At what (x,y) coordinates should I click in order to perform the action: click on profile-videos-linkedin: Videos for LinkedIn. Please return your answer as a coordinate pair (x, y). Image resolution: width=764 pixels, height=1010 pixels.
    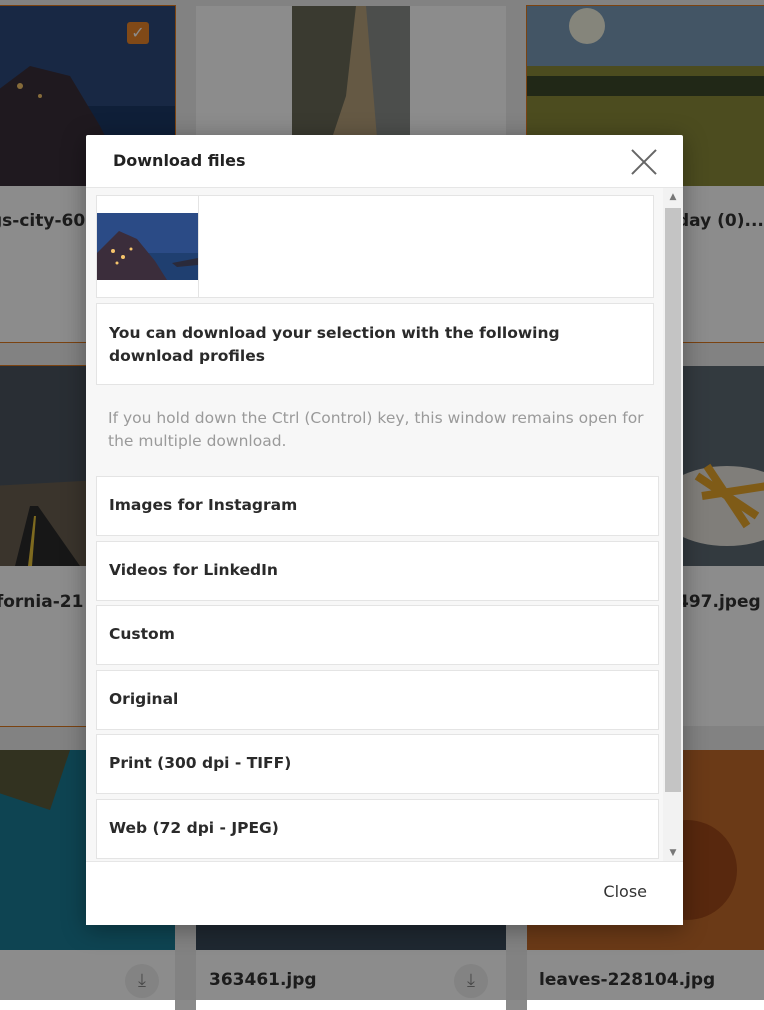
    Looking at the image, I should click on (377, 571).